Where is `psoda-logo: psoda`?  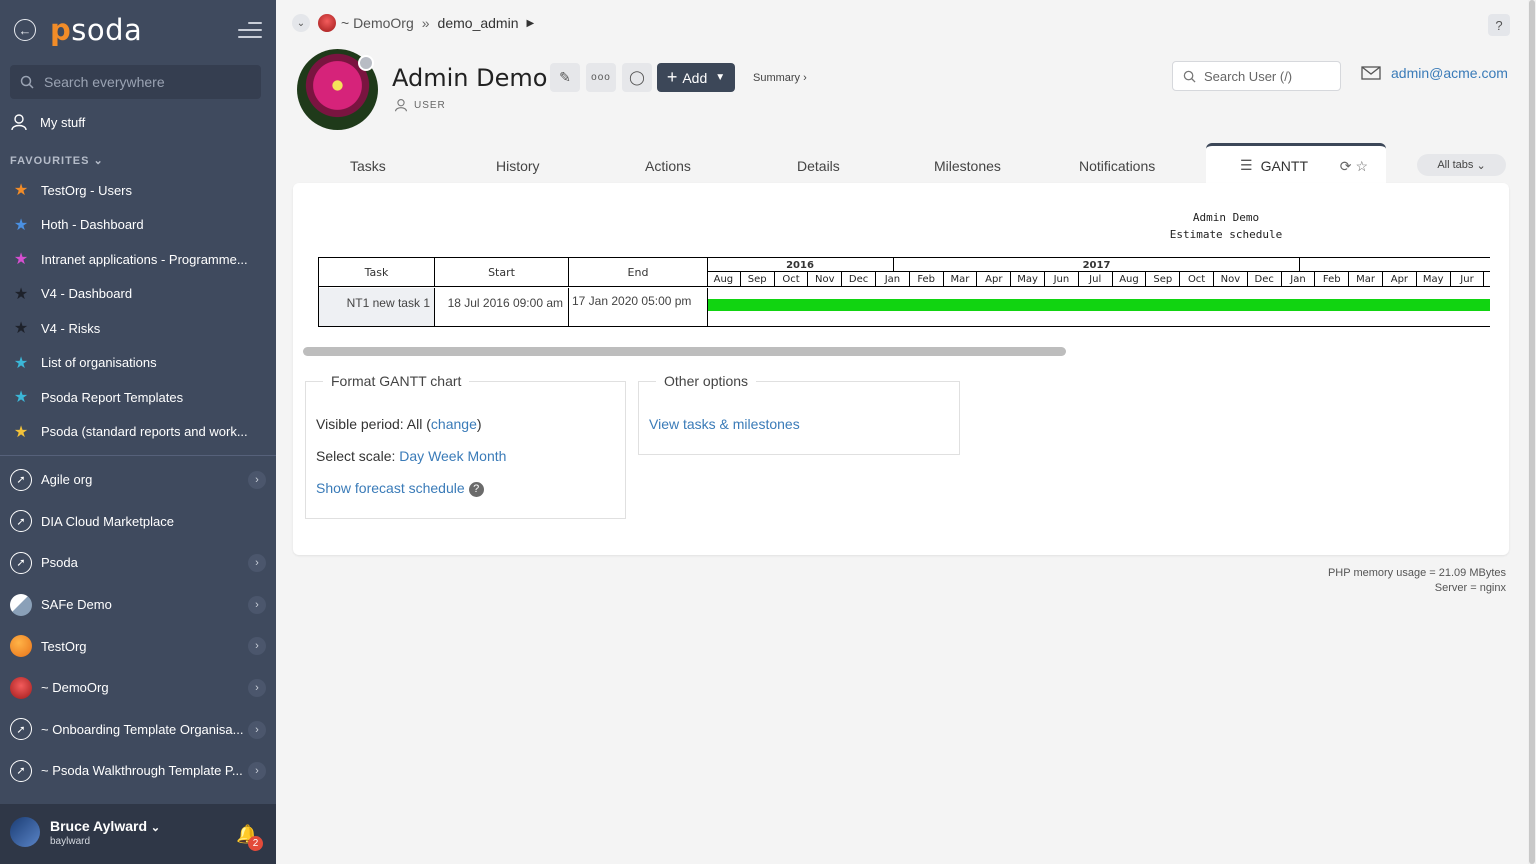 psoda-logo: psoda is located at coordinates (96, 30).